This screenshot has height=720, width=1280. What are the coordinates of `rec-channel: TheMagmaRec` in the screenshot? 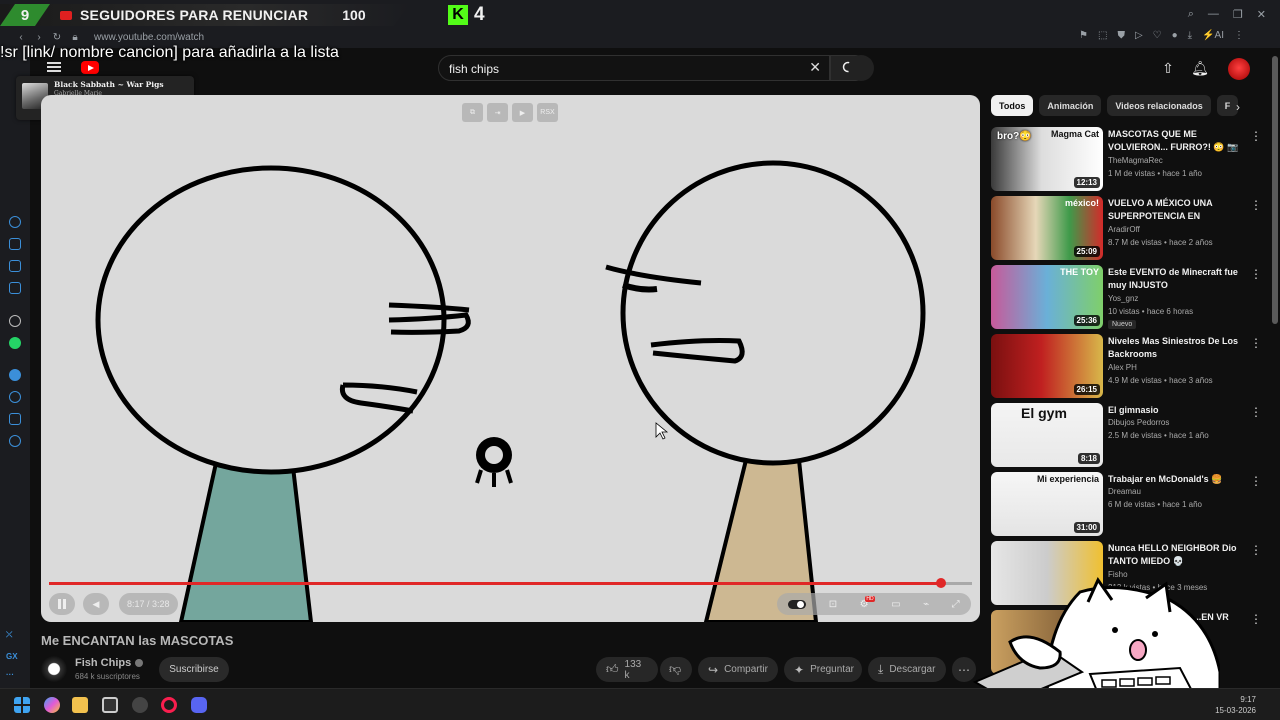 It's located at (1135, 160).